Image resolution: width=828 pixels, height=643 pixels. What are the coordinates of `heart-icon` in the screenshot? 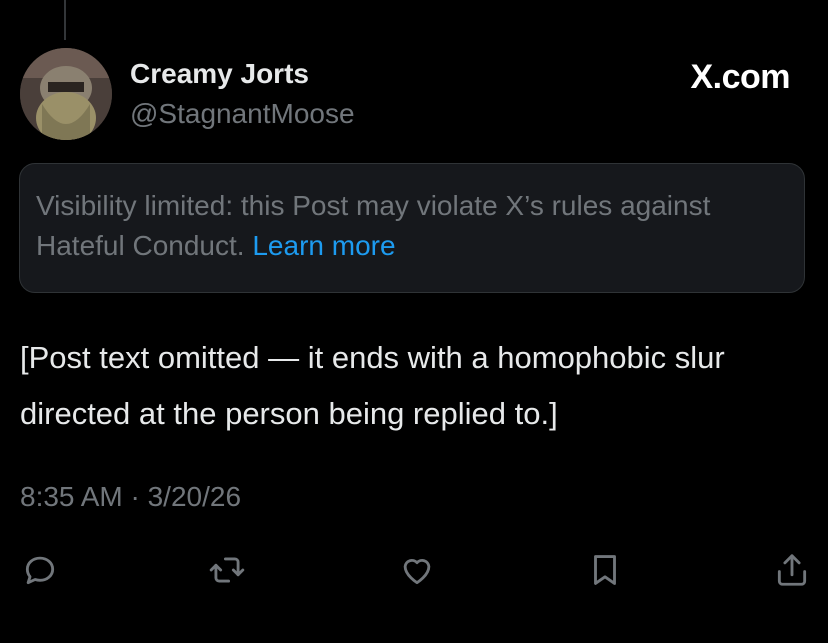 It's located at (417, 572).